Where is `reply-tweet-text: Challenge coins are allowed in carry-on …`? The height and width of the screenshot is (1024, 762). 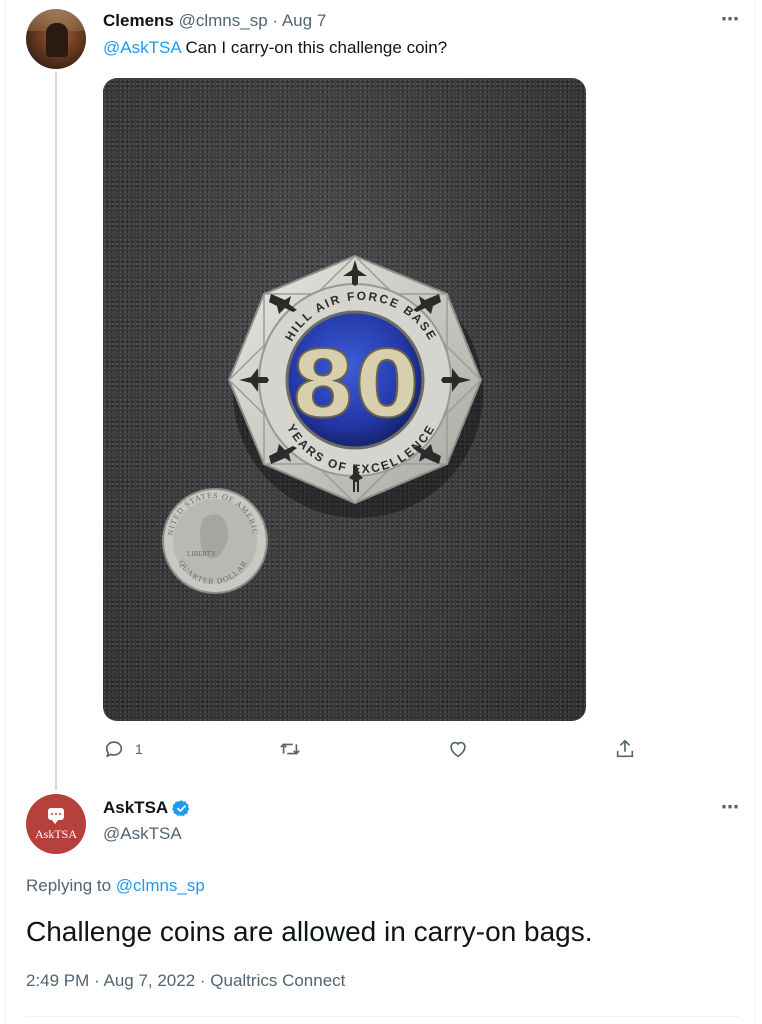
reply-tweet-text: Challenge coins are allowed in carry-on … is located at coordinates (309, 931).